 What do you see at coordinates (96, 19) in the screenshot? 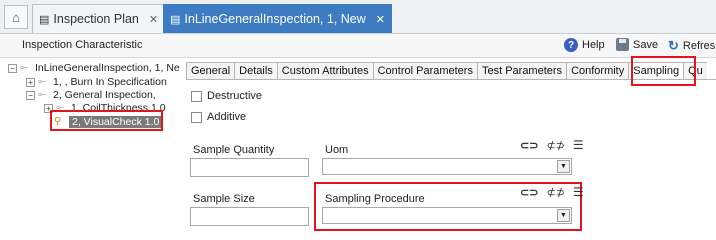
I see `tab-label: Inspection Plan` at bounding box center [96, 19].